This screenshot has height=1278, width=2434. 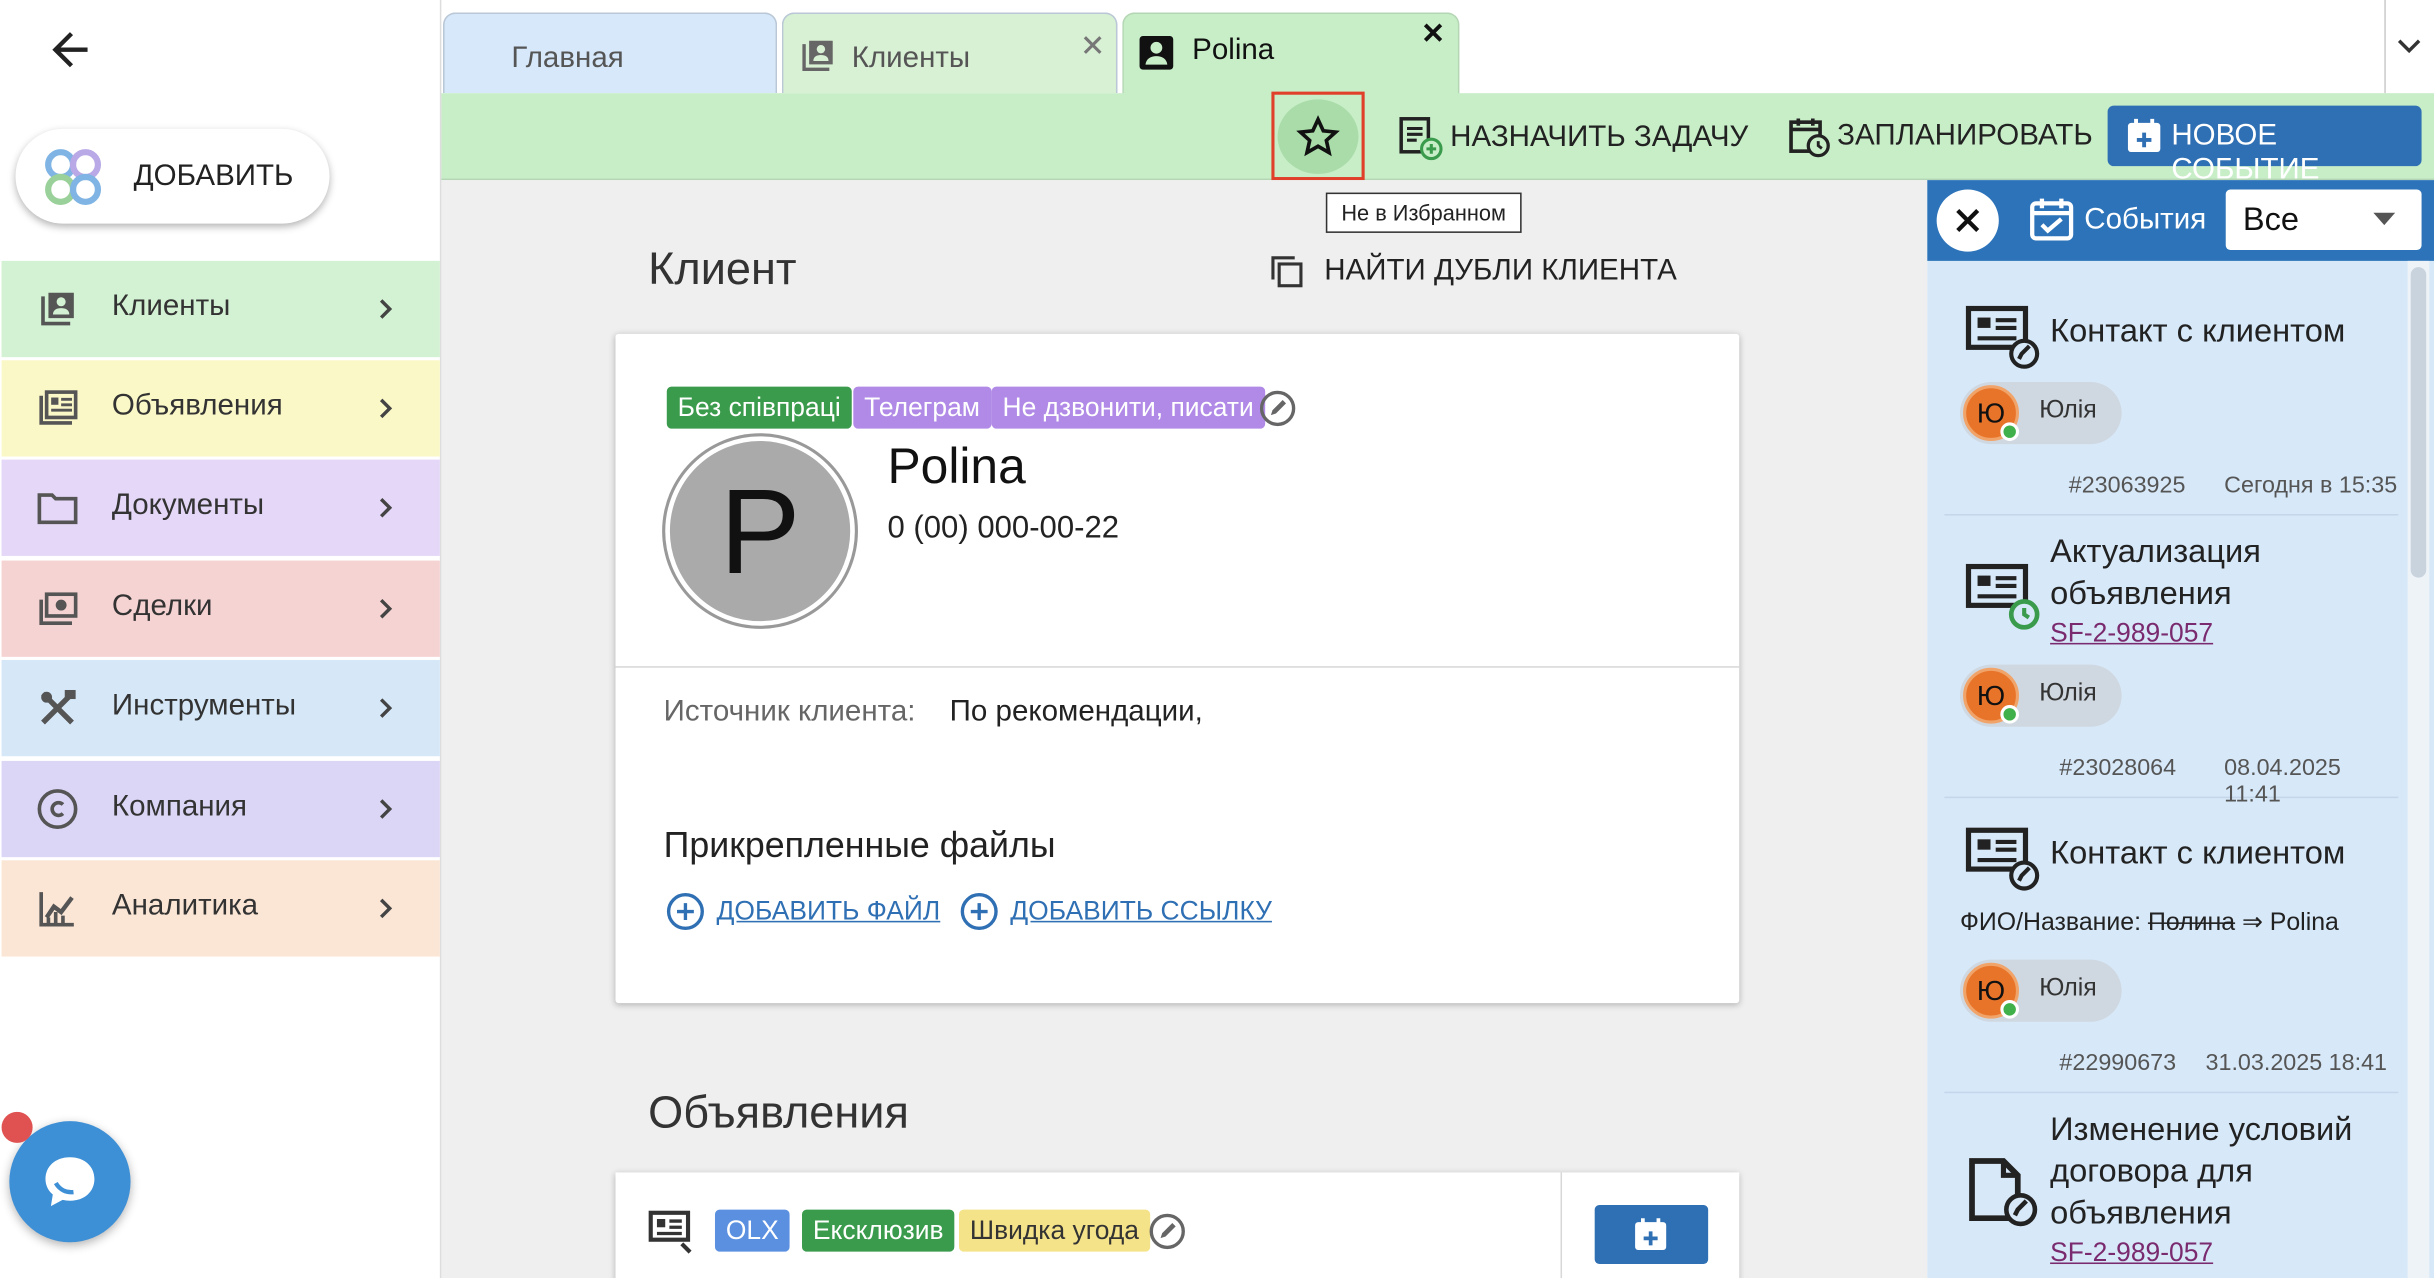 I want to click on chat-widget-button, so click(x=70, y=1182).